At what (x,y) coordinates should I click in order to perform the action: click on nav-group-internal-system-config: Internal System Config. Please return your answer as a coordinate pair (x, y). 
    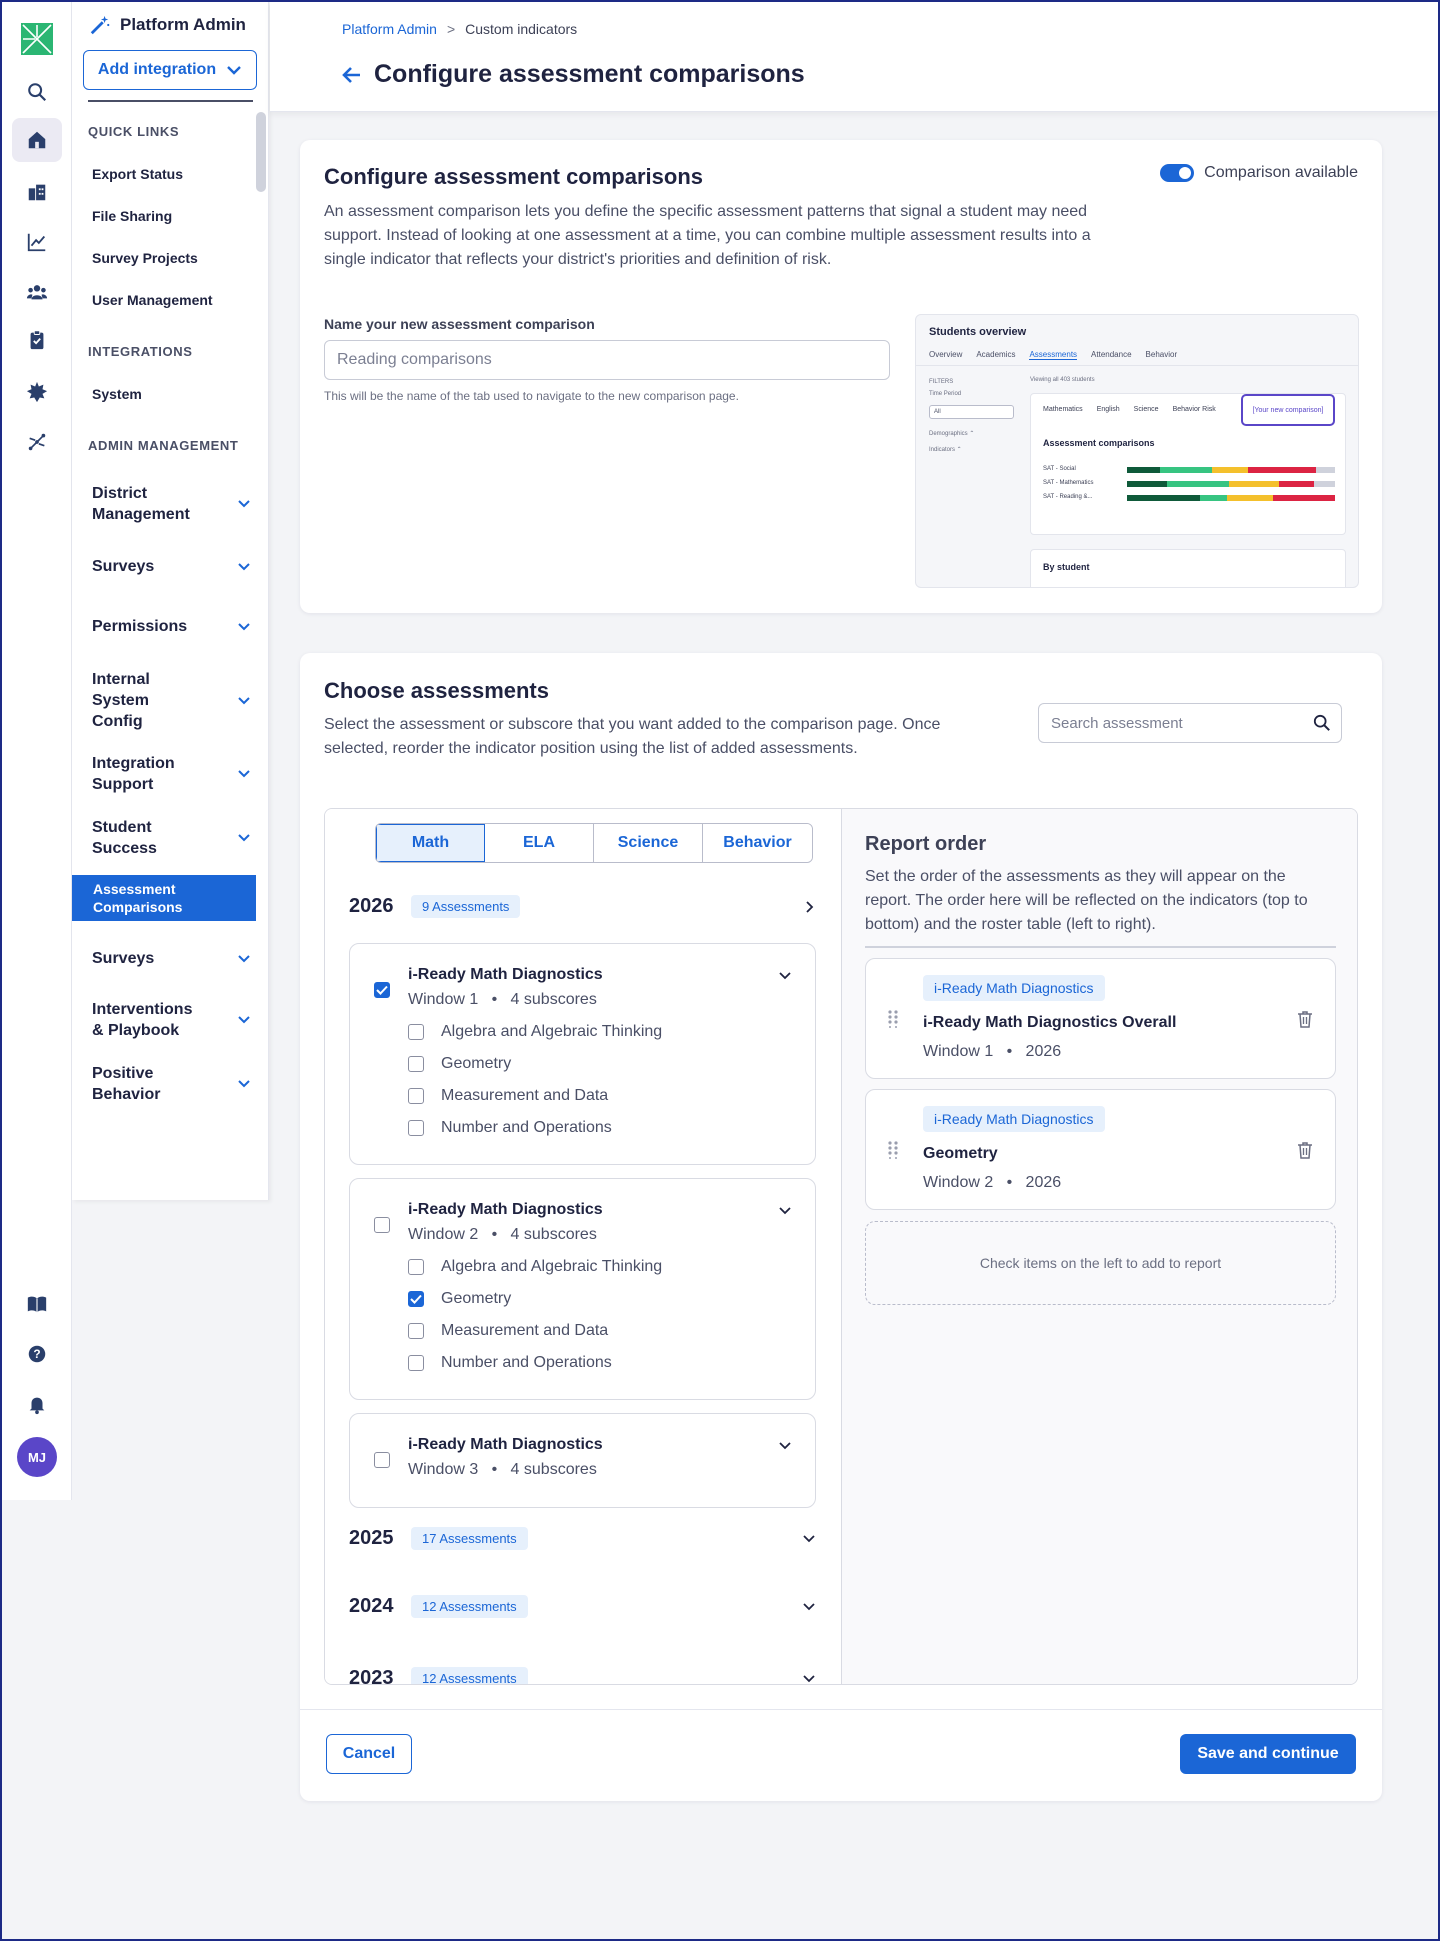
    Looking at the image, I should click on (172, 700).